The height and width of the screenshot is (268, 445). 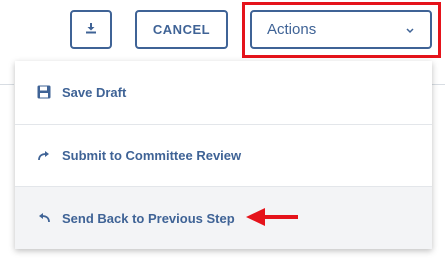 What do you see at coordinates (341, 29) in the screenshot?
I see `actions-dropdown-button: Actions` at bounding box center [341, 29].